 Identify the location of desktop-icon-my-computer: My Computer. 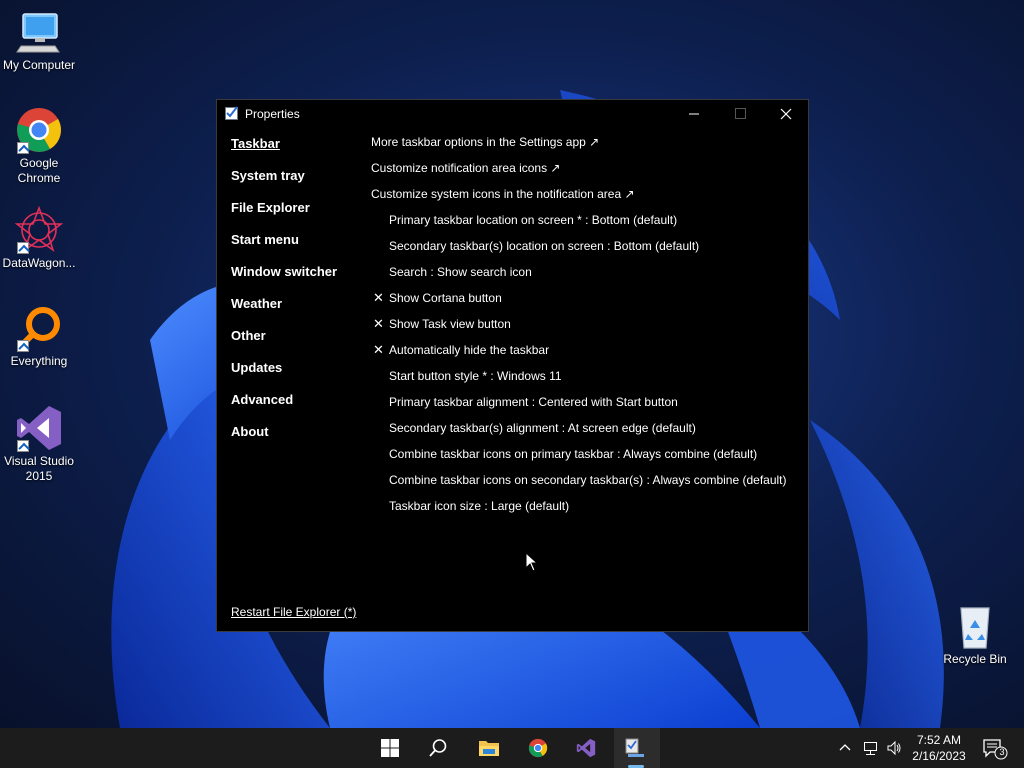
(39, 40).